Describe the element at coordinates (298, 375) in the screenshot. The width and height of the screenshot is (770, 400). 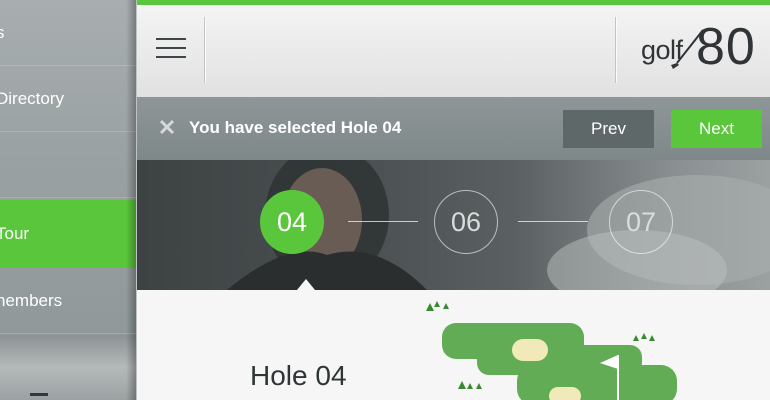
I see `hole-title: Hole 04` at that location.